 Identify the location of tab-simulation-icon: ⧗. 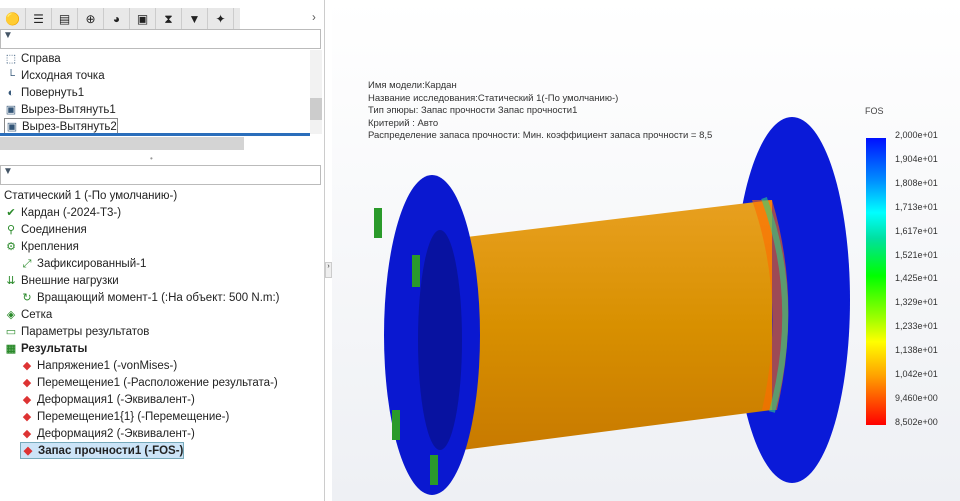
(169, 19).